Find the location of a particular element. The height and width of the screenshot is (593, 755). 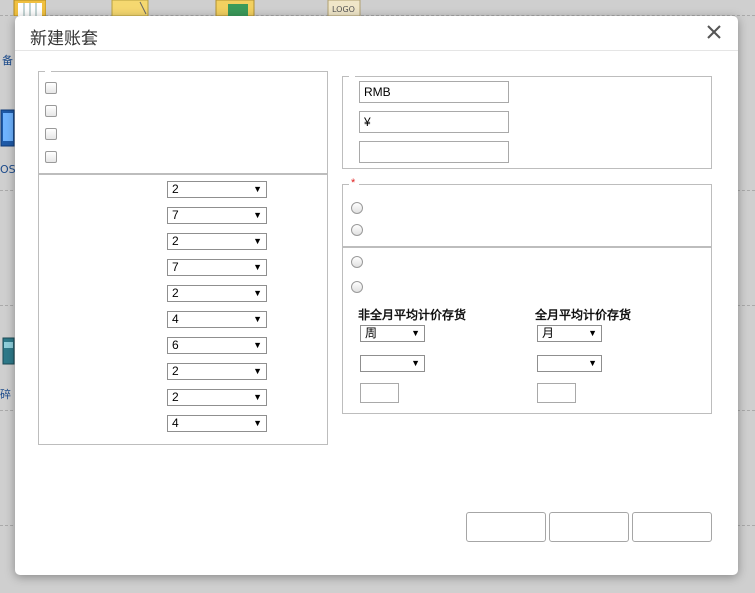

currency-name-input is located at coordinates (434, 152).